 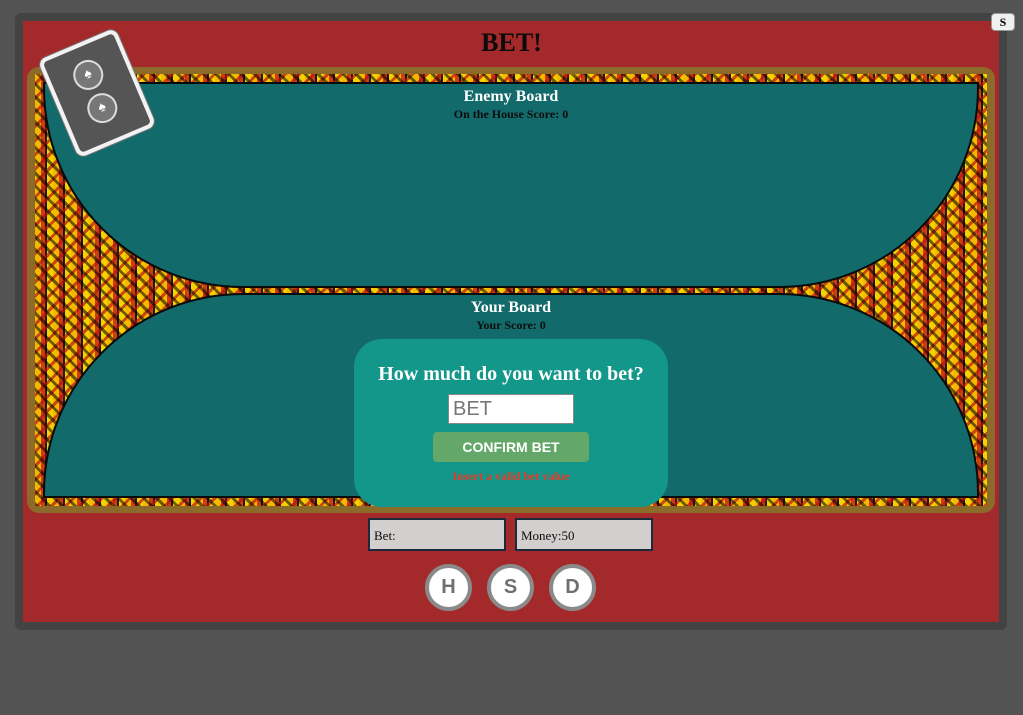 I want to click on hit-button: H, so click(x=448, y=587).